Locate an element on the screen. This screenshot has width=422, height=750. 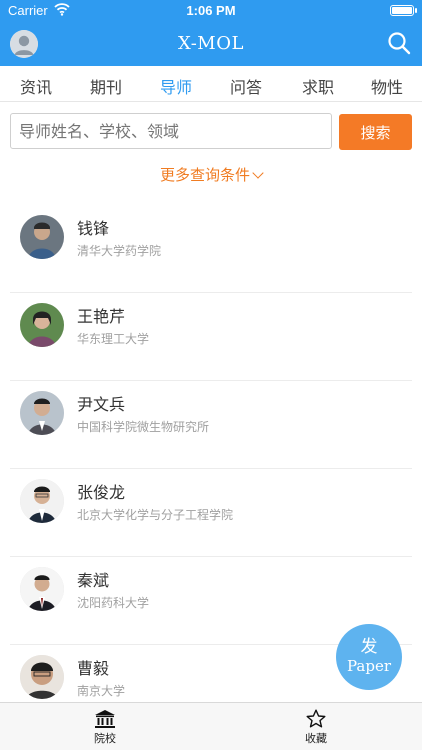
fab-line2: Paper is located at coordinates (368, 666).